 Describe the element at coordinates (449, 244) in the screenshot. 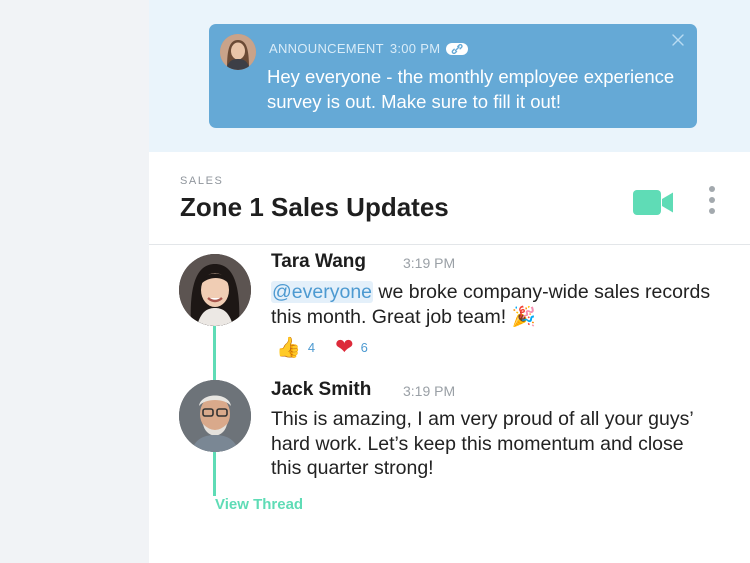

I see `header-divider` at that location.